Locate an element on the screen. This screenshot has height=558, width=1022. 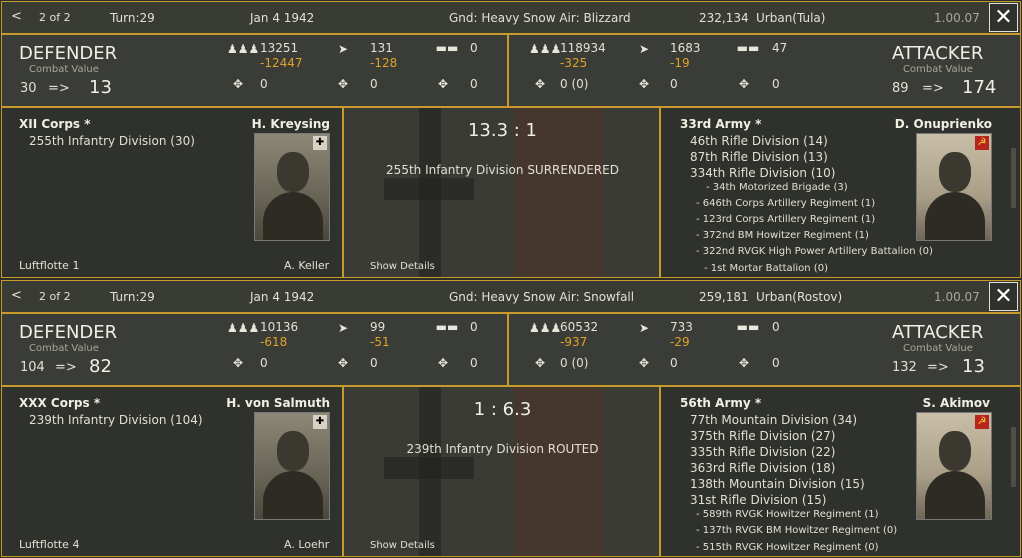
unit-list-item: 239th Infantry Division (104) is located at coordinates (116, 420).